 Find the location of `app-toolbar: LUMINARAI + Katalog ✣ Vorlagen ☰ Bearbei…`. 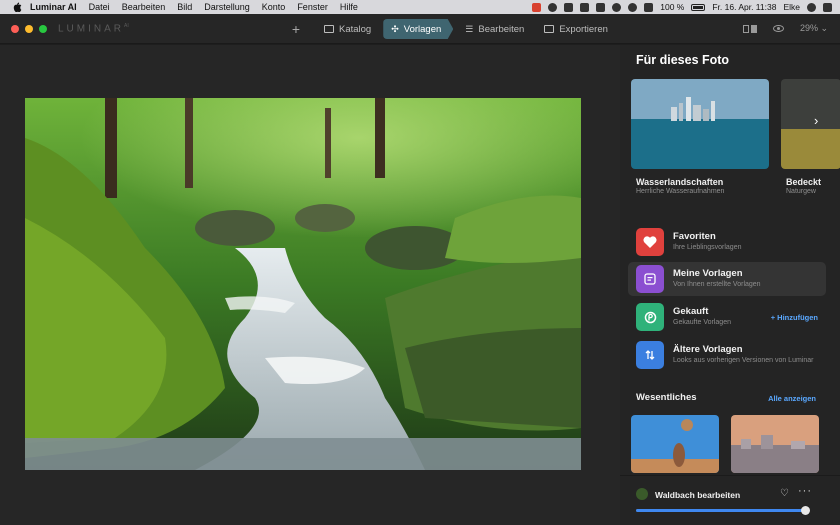

app-toolbar: LUMINARAI + Katalog ✣ Vorlagen ☰ Bearbei… is located at coordinates (420, 29).